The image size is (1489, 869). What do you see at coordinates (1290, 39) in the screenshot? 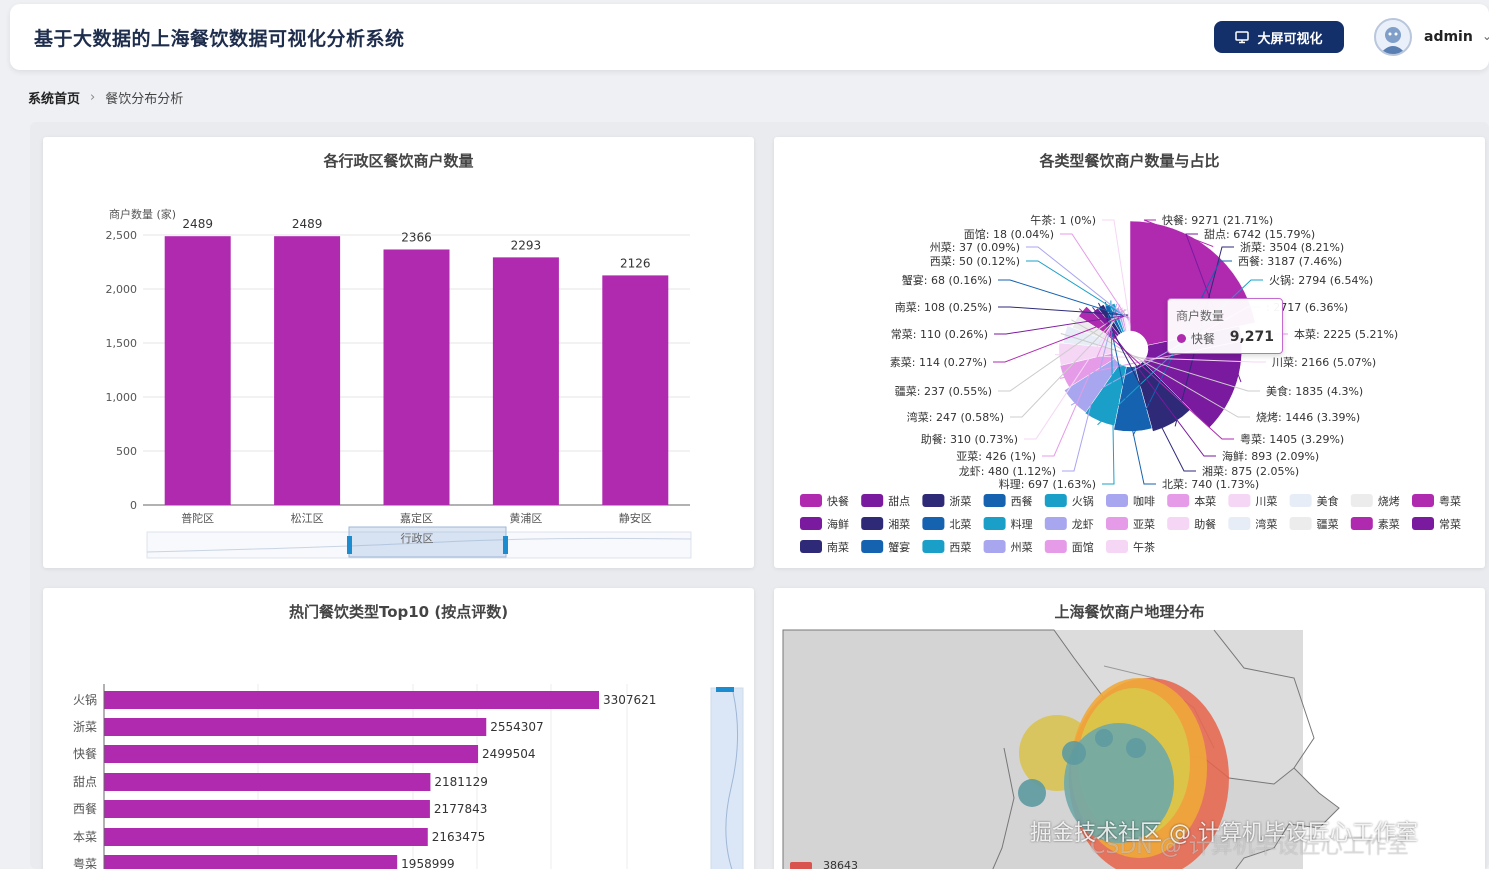
I see `bigscreen-label: 大屏可视化` at bounding box center [1290, 39].